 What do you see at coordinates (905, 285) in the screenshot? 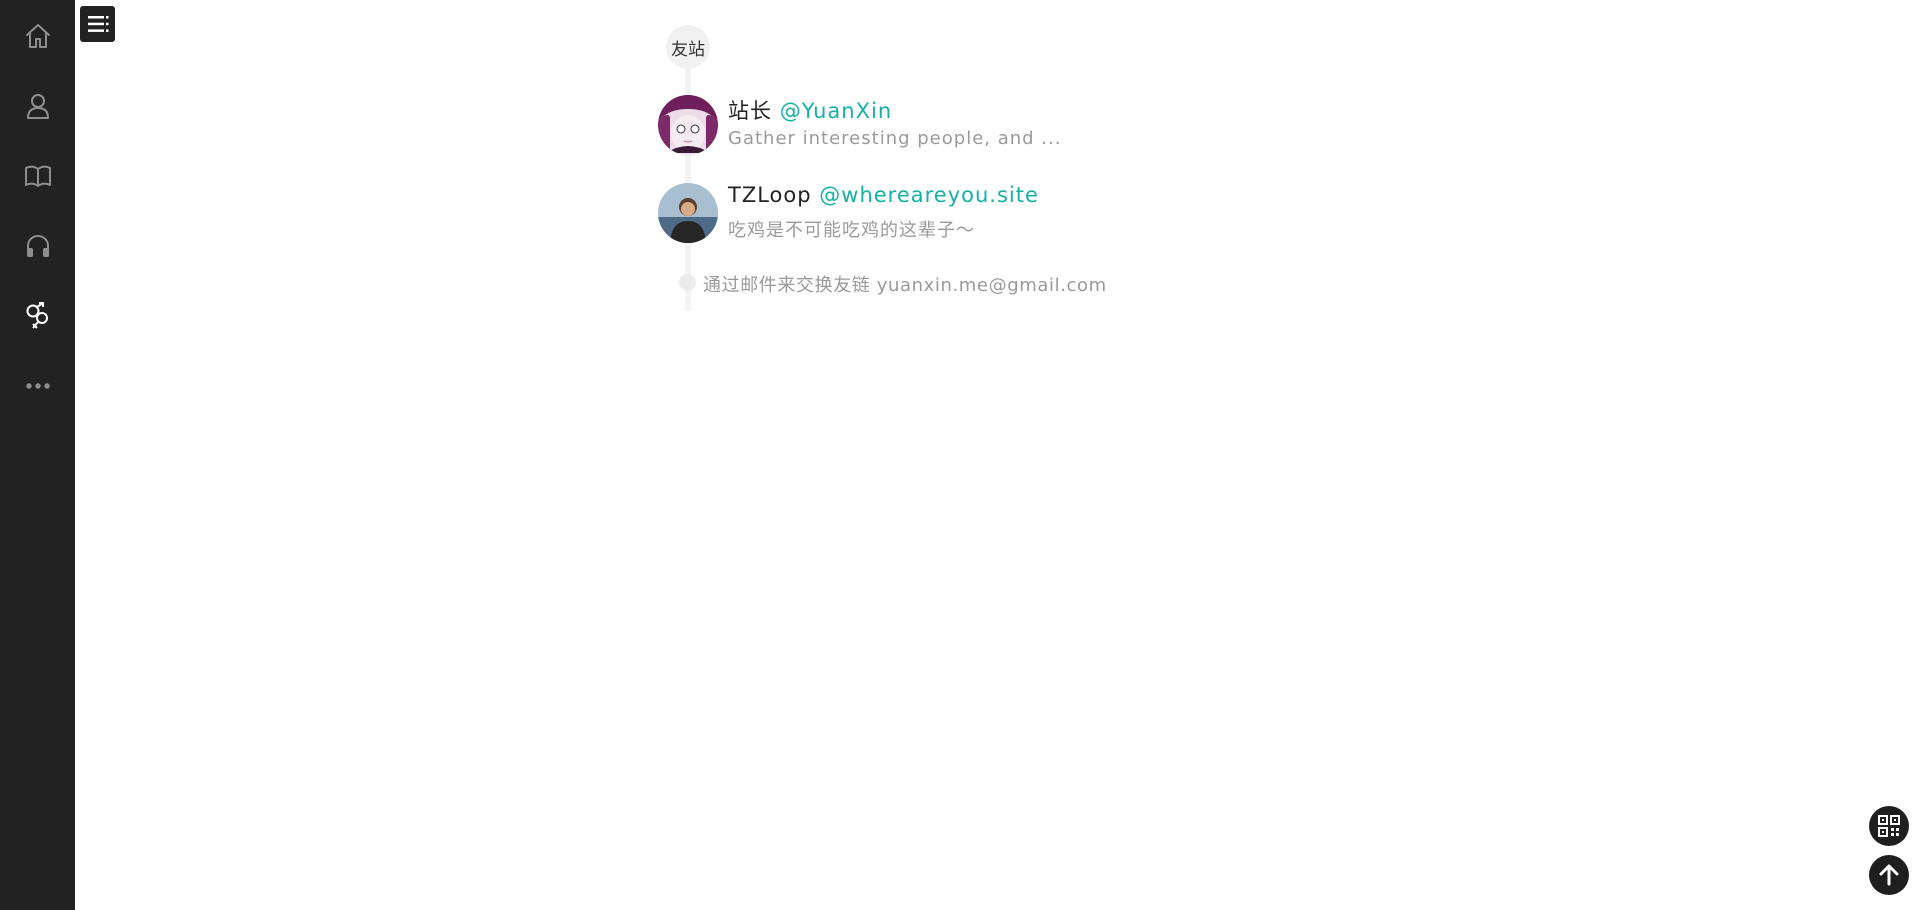
I see `contact-text: 通过邮件来交换友链 yuanxin.me@gmail.com` at bounding box center [905, 285].